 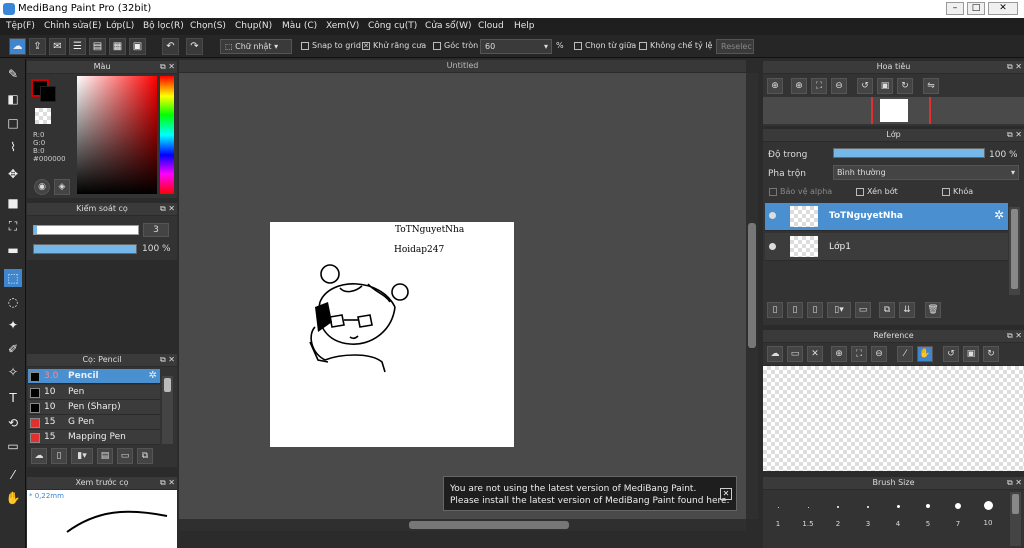 What do you see at coordinates (299, 26) in the screenshot?
I see `menu-color: Màu (C)` at bounding box center [299, 26].